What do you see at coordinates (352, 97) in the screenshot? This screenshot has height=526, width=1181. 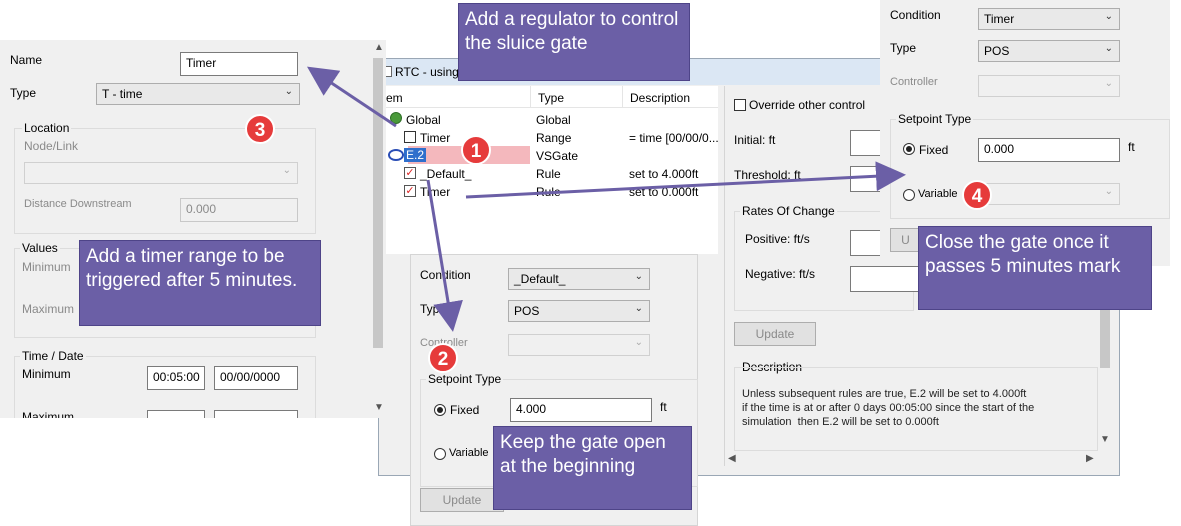 I see `arrow-to-name-field` at bounding box center [352, 97].